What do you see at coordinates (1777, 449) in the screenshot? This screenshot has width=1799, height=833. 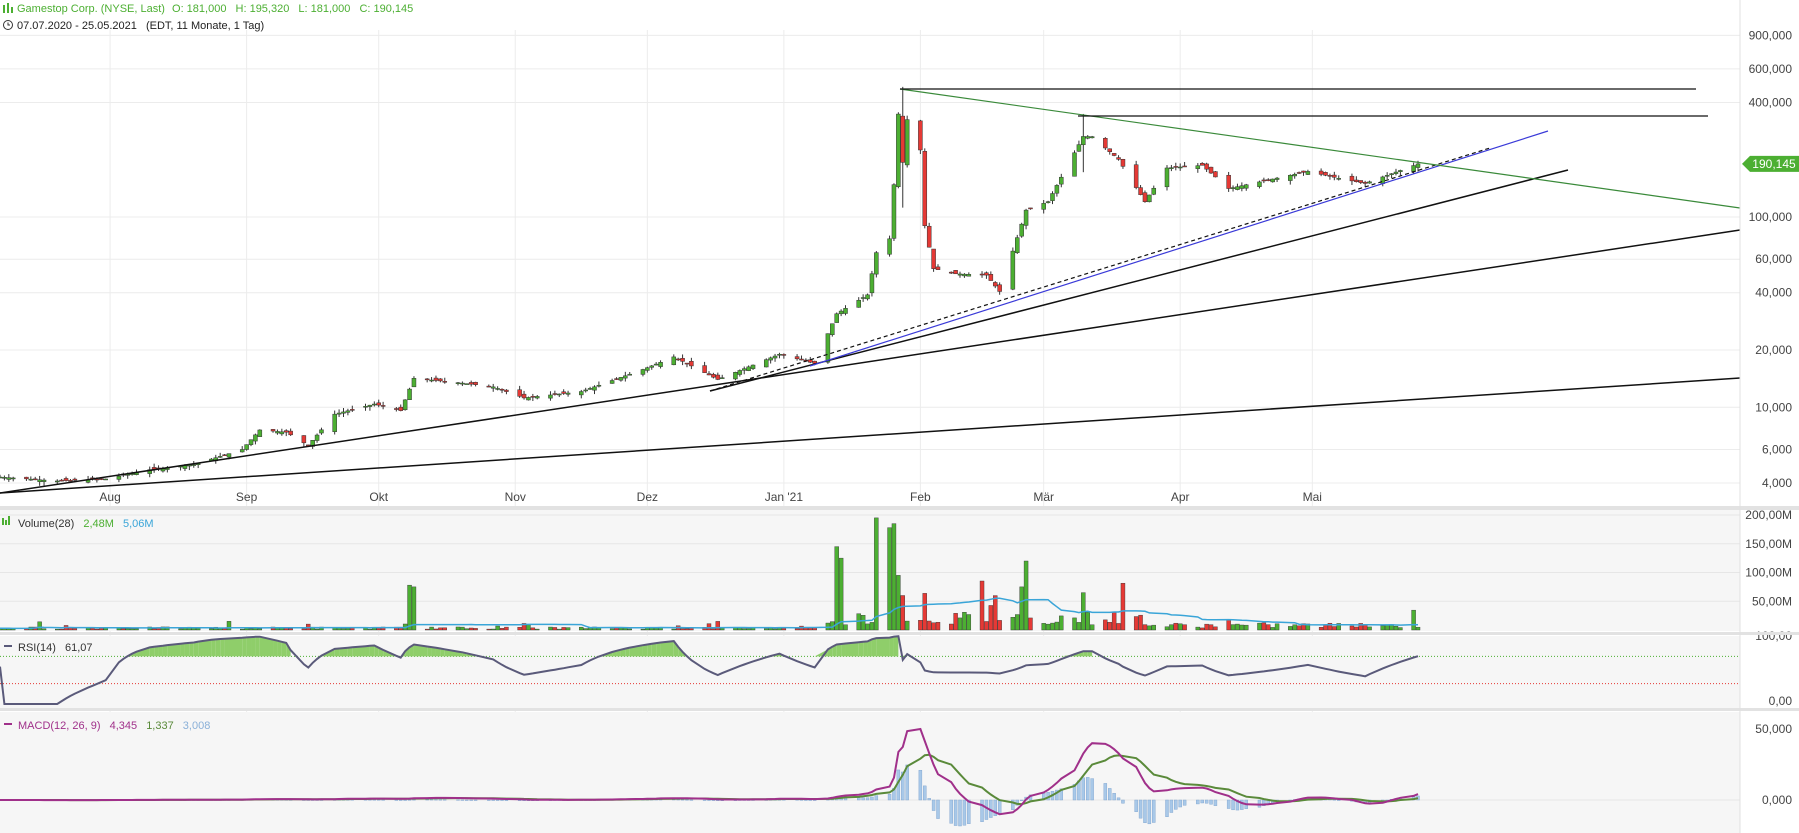 I see `y-tick-label: 6,000` at bounding box center [1777, 449].